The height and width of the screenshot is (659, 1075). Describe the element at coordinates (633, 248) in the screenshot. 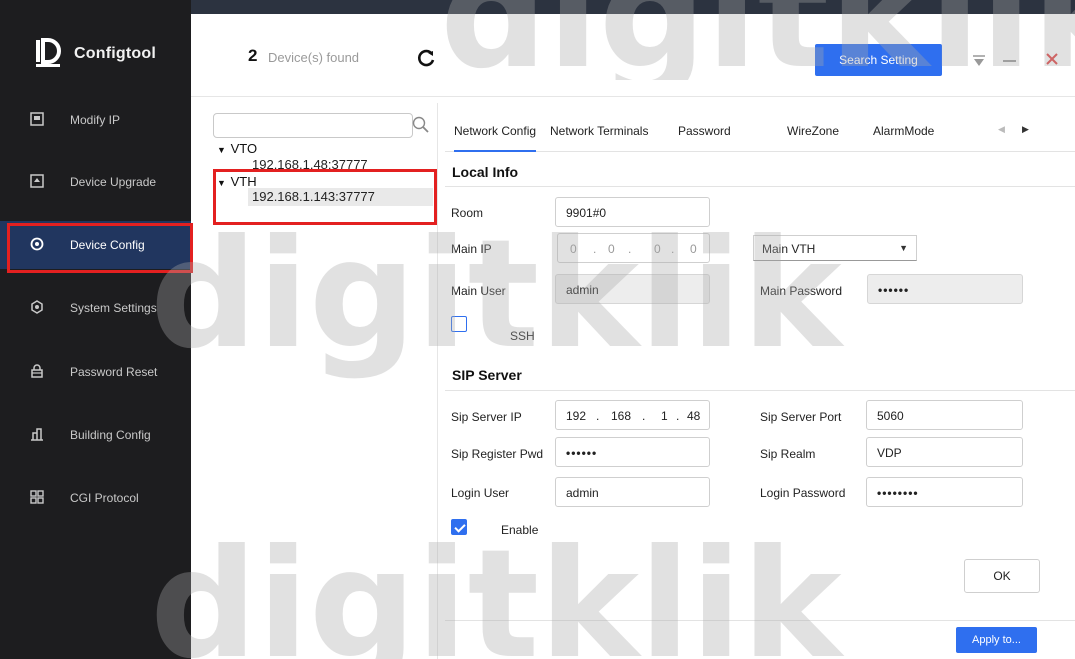

I see `main-ip-input: 0 . 0 . 0 . 0` at that location.